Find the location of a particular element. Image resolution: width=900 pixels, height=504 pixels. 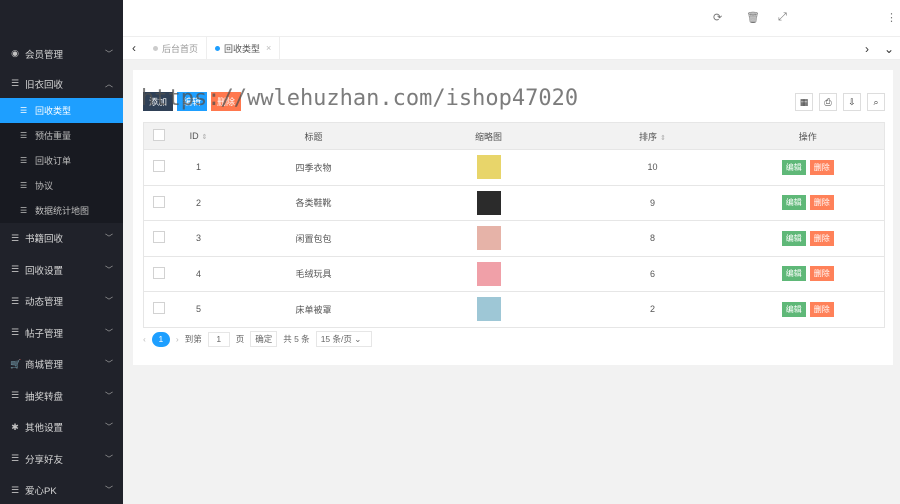

more-icon: ⋮ is located at coordinates (891, 17).